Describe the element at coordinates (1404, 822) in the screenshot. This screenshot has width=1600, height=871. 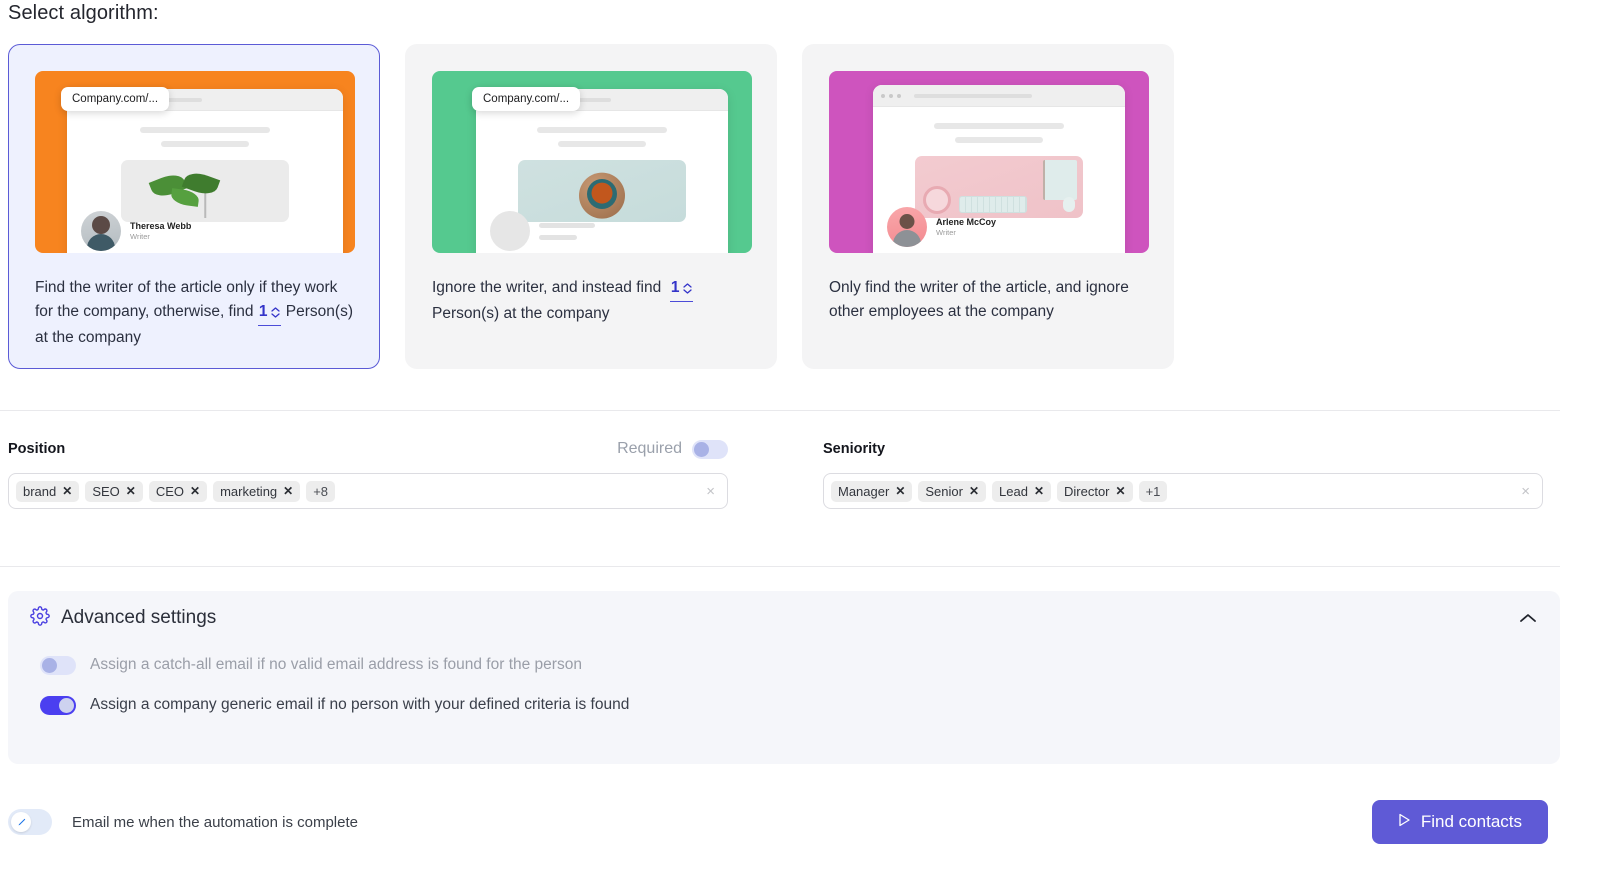
I see `play-icon` at that location.